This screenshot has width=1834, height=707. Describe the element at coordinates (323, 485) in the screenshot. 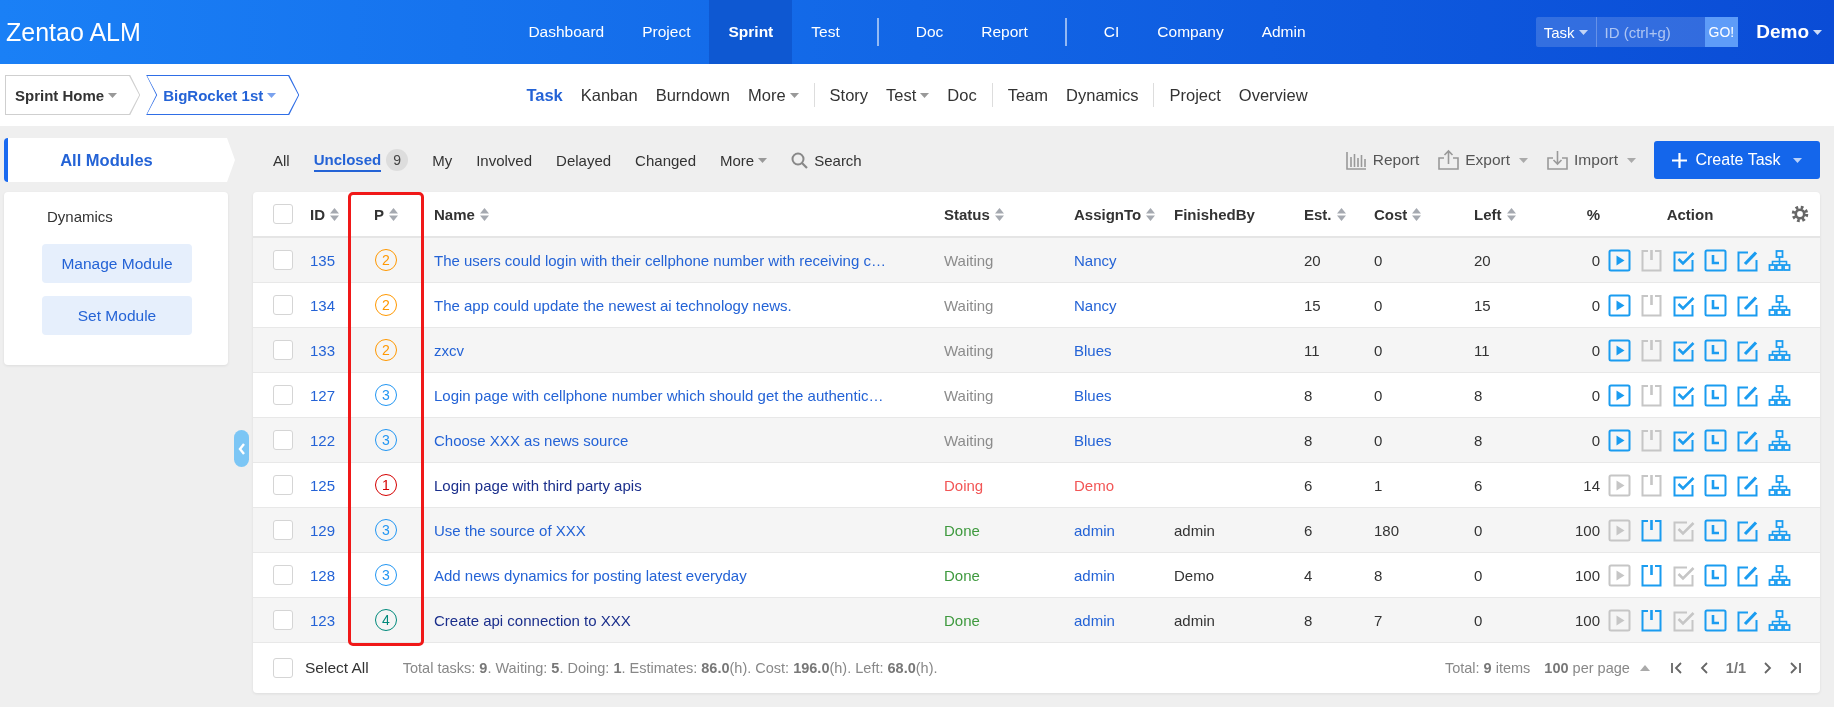

I see `task-id-link: 125` at that location.